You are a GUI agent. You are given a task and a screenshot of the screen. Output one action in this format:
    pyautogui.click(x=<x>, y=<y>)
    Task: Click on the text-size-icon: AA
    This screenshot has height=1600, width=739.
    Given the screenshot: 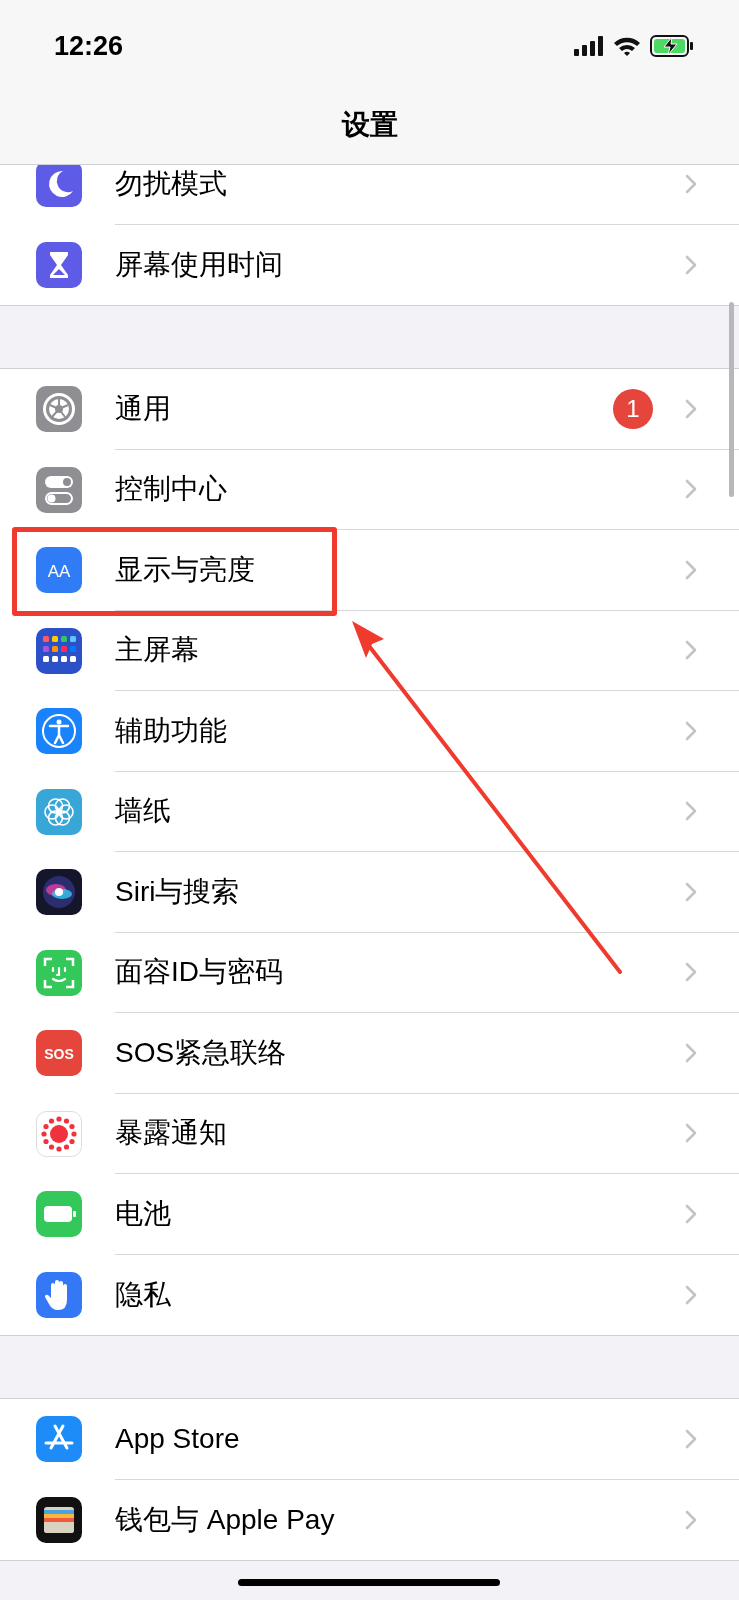 What is the action you would take?
    pyautogui.click(x=59, y=570)
    